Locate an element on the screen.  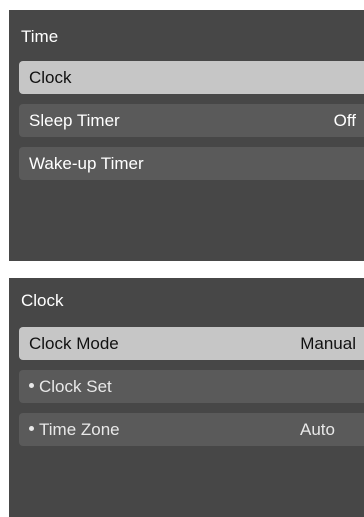
menu-item-label: Clock Set is located at coordinates (75, 386).